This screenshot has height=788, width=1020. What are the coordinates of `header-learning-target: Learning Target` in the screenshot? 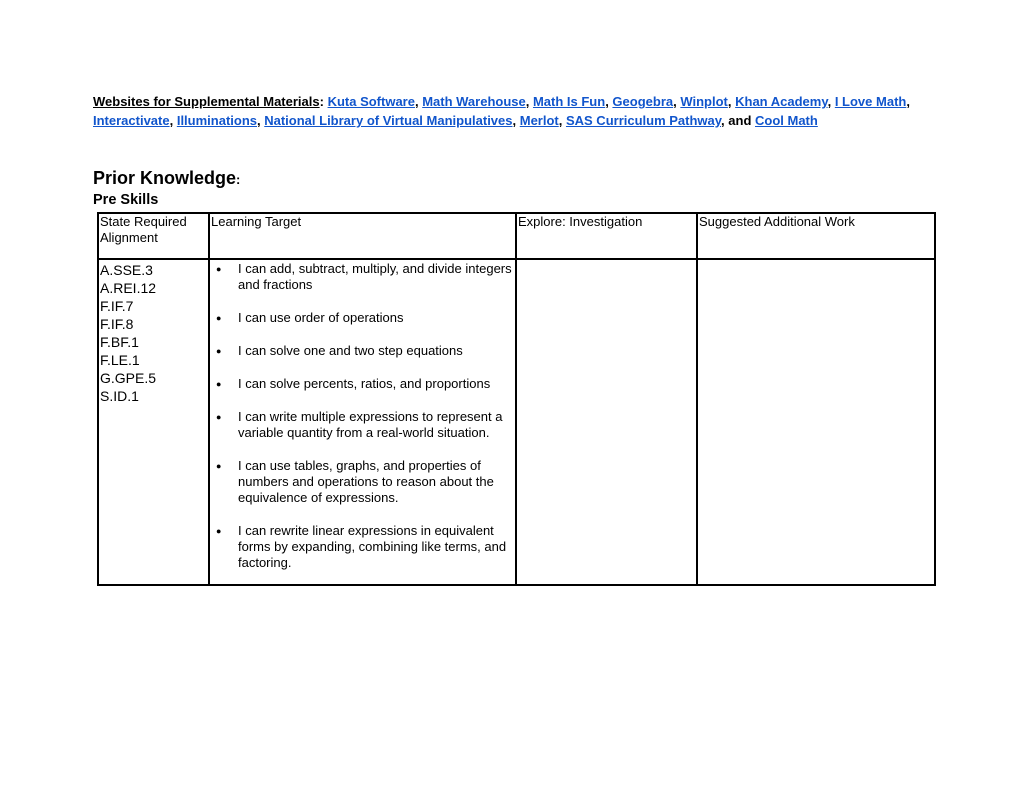 It's located at (362, 236).